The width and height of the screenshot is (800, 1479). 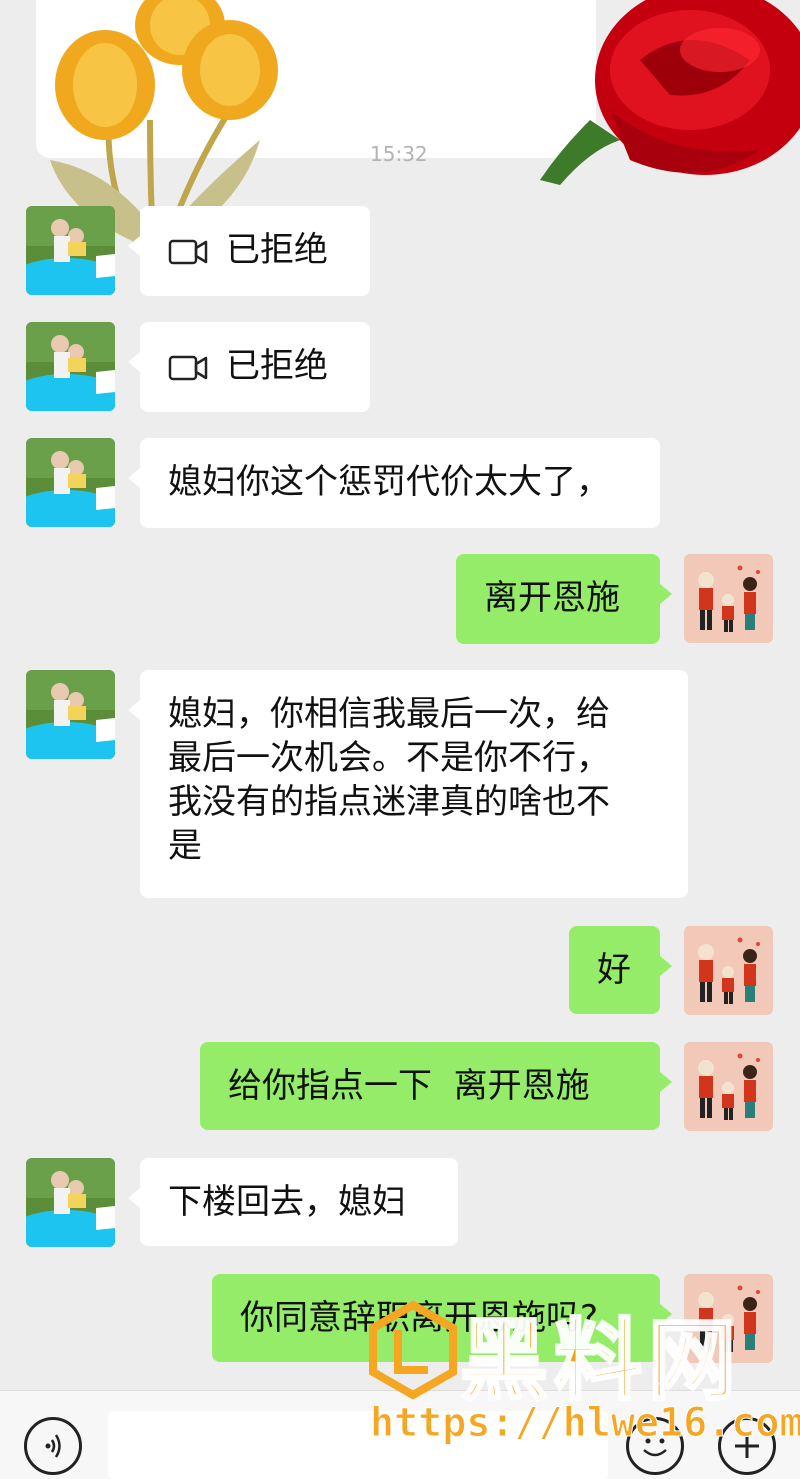 I want to click on outgoing-message: 离开恩施, so click(x=564, y=599).